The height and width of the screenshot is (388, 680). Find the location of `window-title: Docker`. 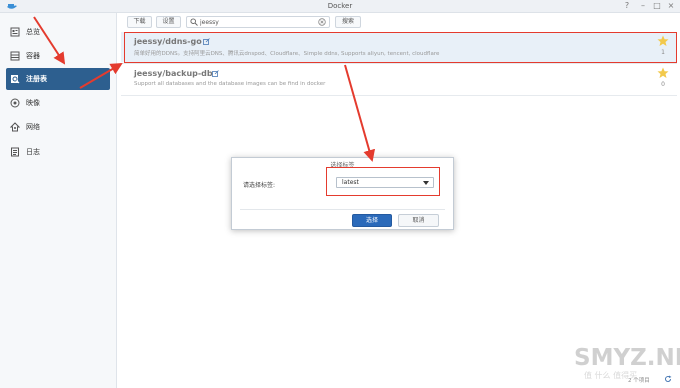

window-title: Docker is located at coordinates (340, 6).